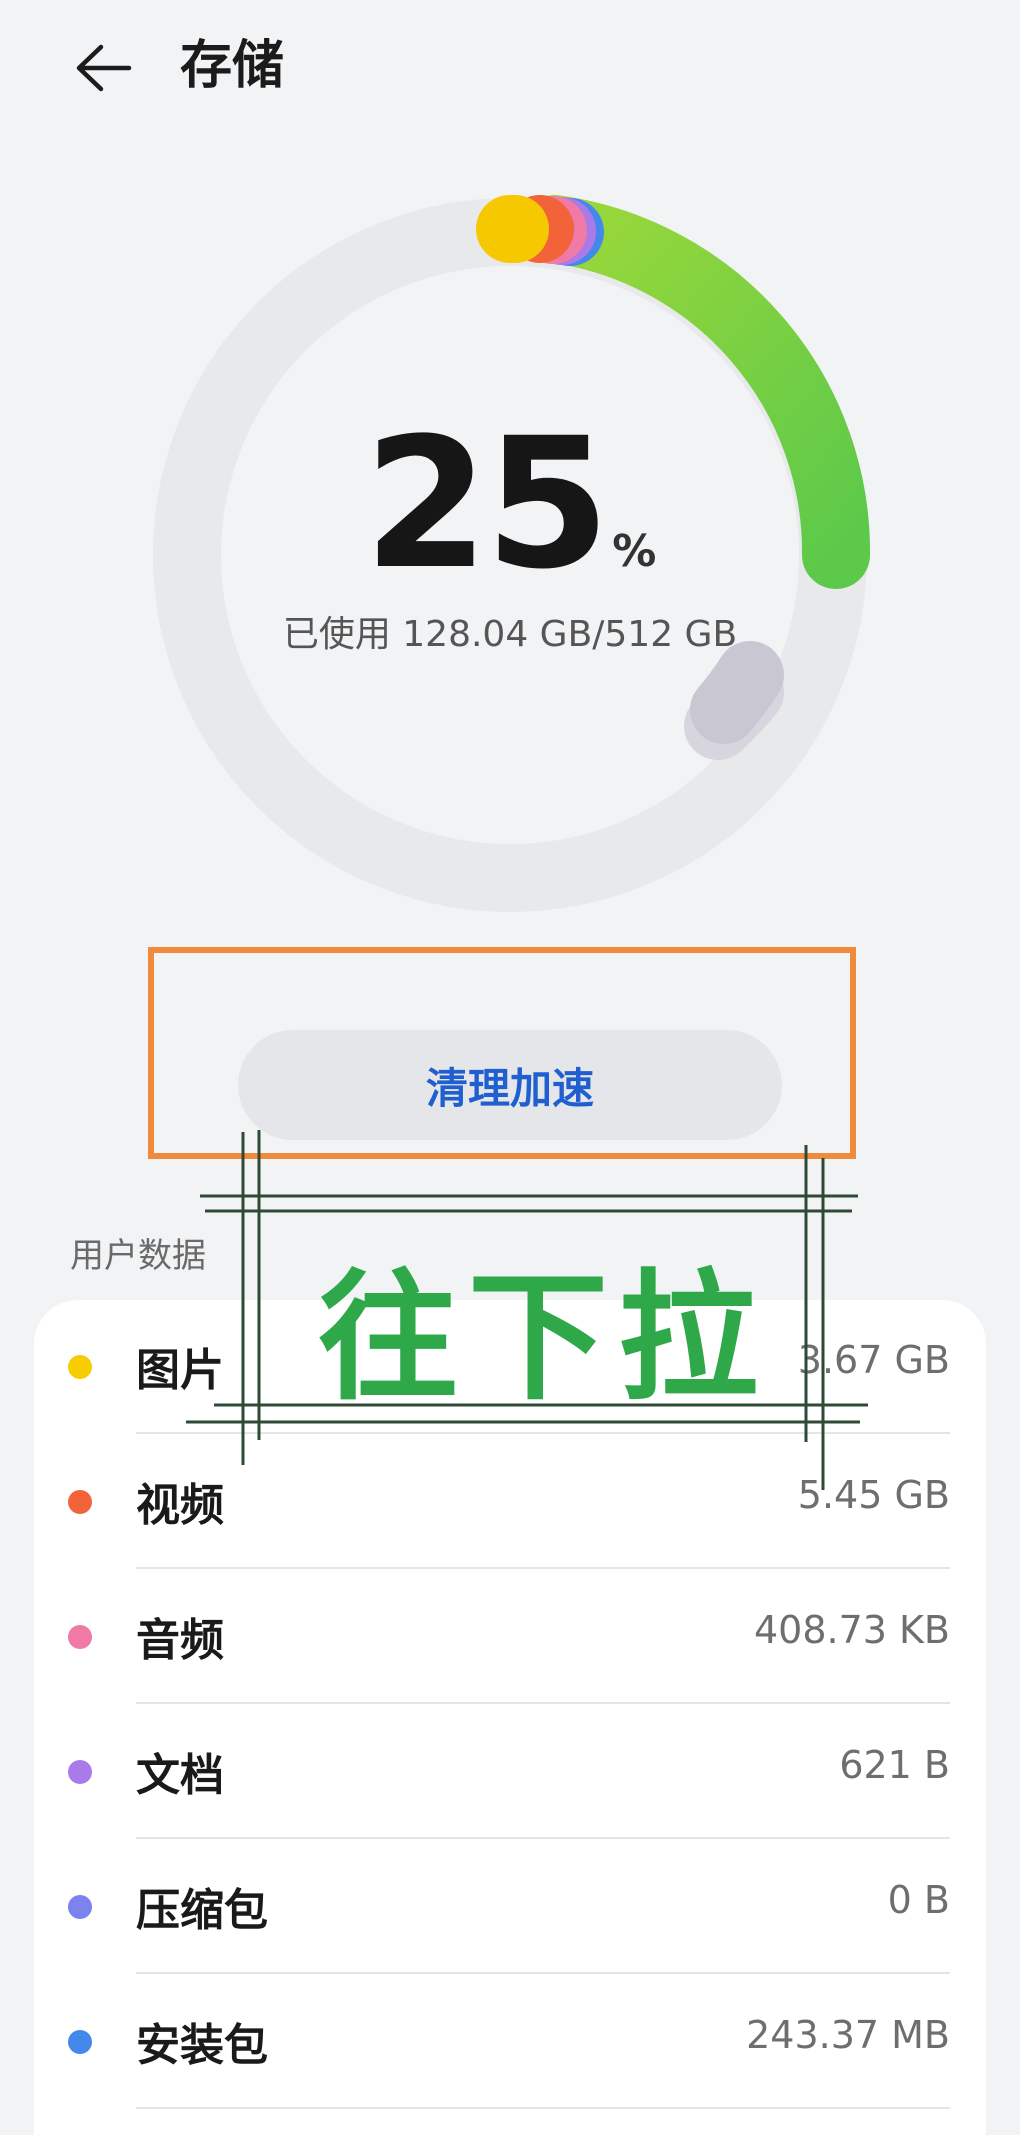  What do you see at coordinates (510, 1772) in the screenshot?
I see `list-item-documents: 文档 621 B` at bounding box center [510, 1772].